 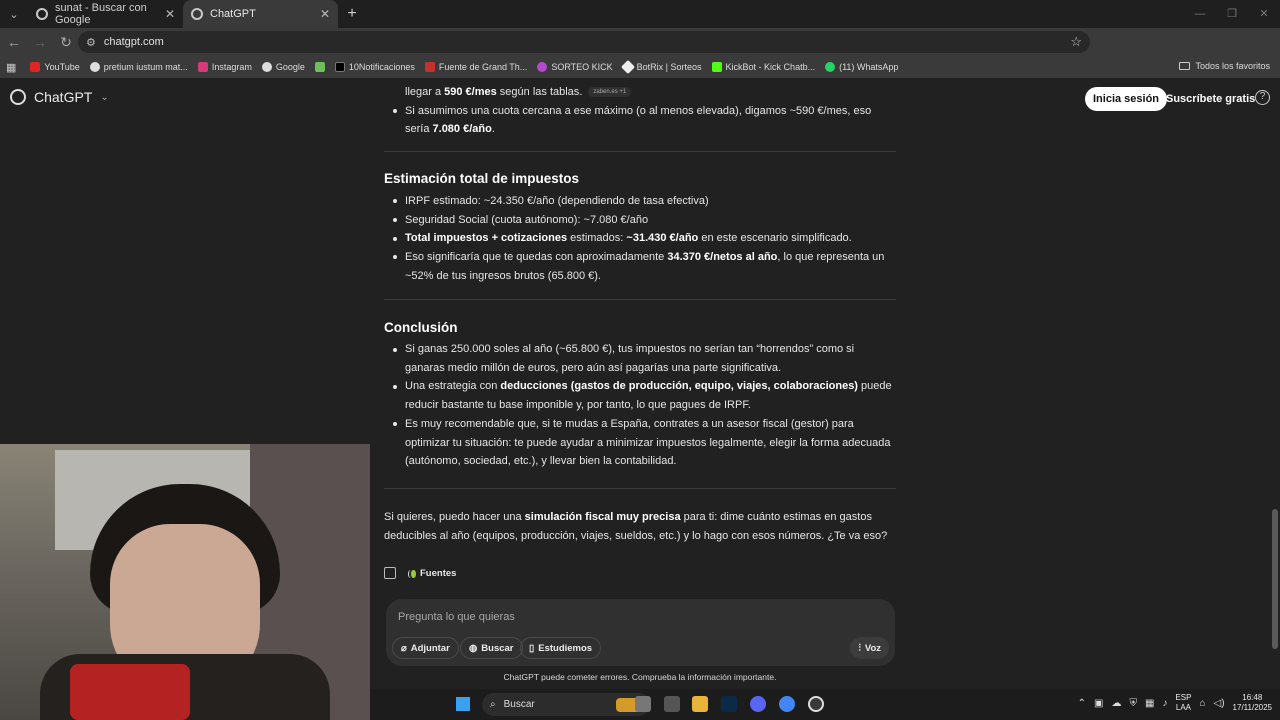 What do you see at coordinates (1219, 703) in the screenshot?
I see `volume-icon: ◁)` at bounding box center [1219, 703].